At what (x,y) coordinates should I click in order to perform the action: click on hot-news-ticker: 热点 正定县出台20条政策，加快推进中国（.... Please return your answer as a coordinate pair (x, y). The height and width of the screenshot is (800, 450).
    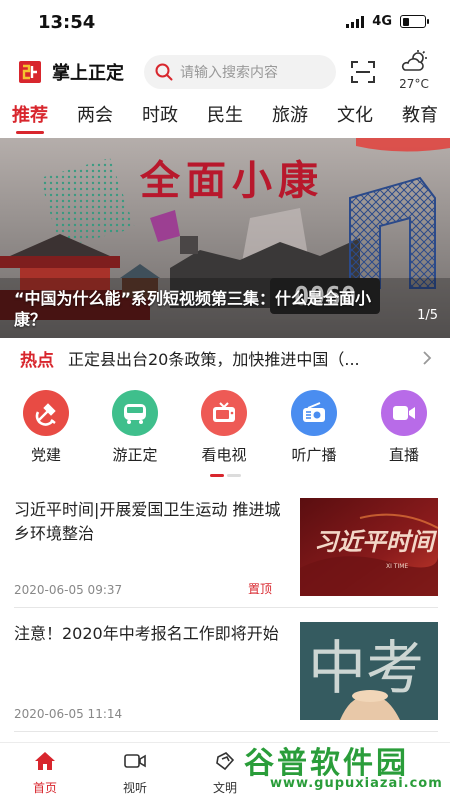
    Looking at the image, I should click on (225, 358).